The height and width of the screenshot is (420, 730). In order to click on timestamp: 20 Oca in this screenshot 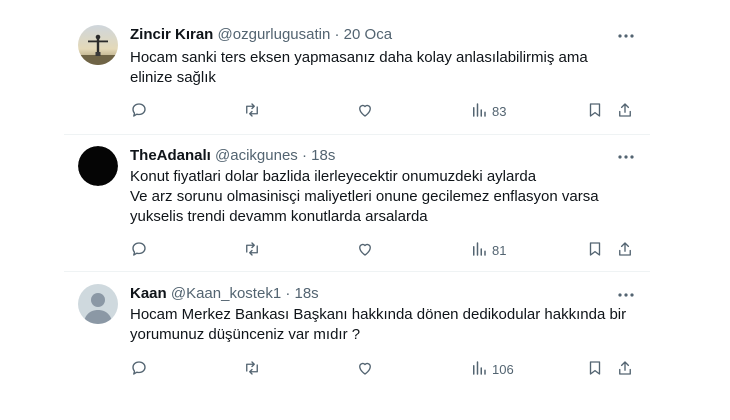, I will do `click(368, 34)`.